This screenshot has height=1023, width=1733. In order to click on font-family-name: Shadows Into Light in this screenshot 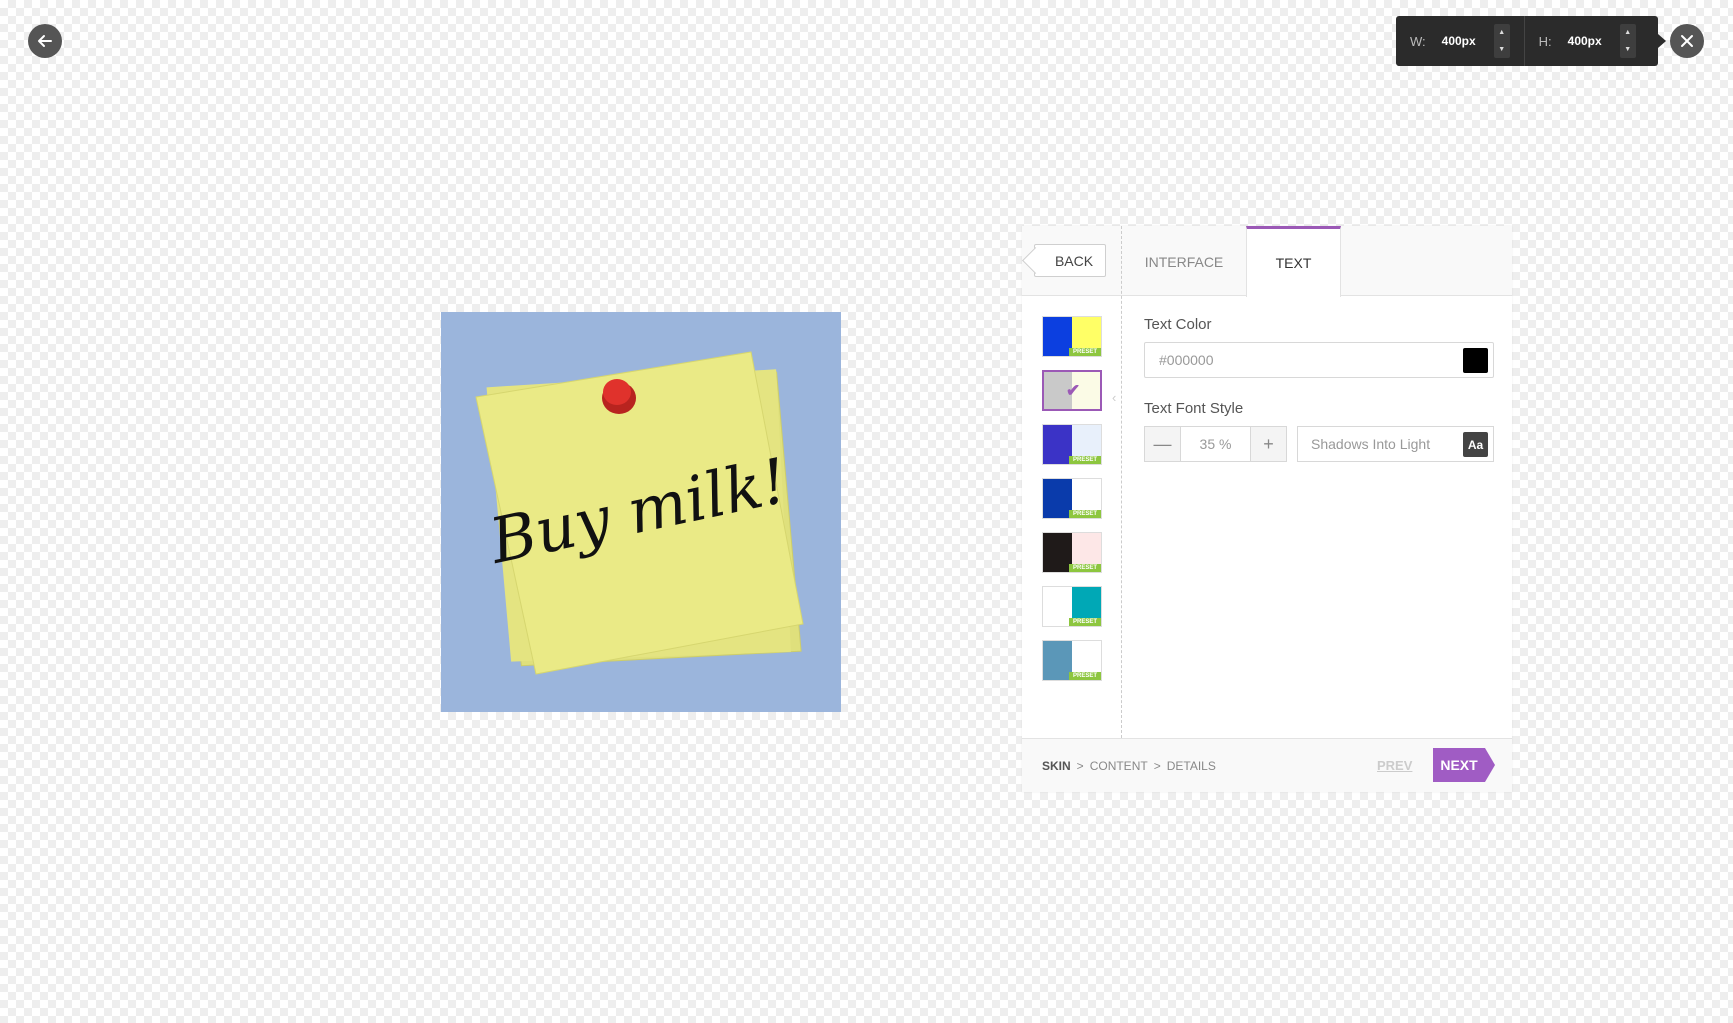, I will do `click(1371, 444)`.